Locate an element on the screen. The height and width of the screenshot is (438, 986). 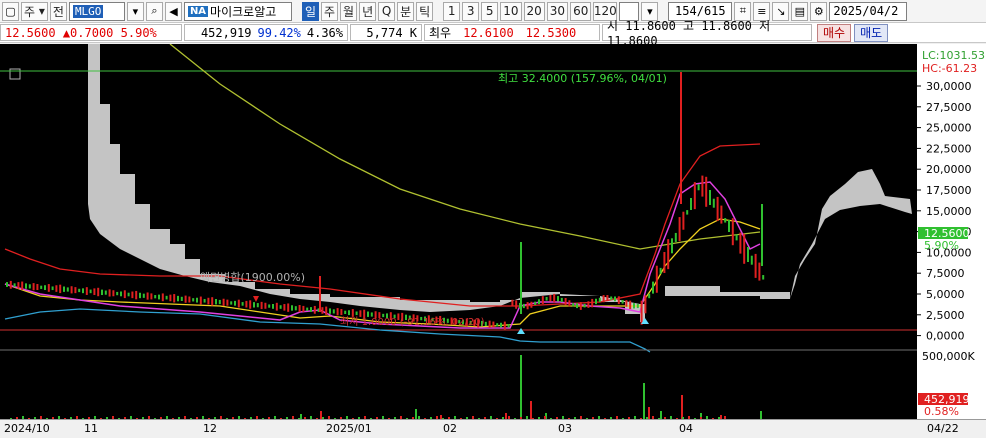
date-tick-label: 04 is located at coordinates (686, 428).